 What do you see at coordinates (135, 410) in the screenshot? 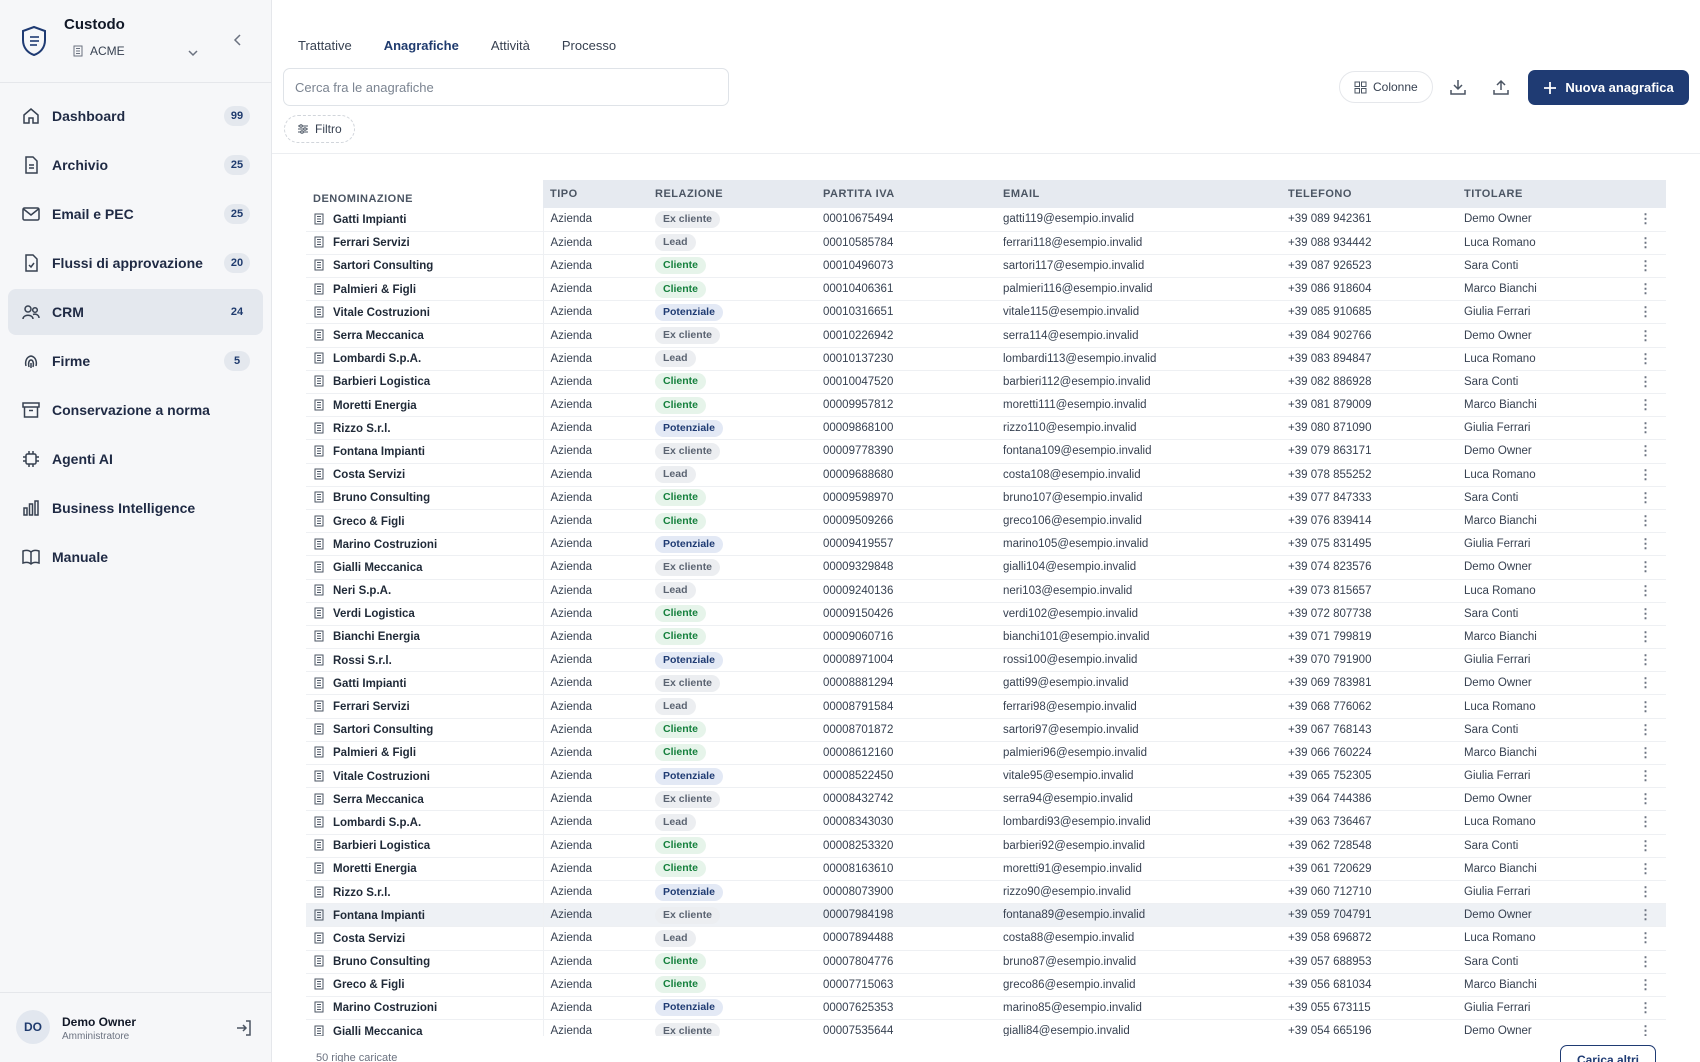
I see `sidebar-item-conservazione-a-norma: Conservazione a norma` at bounding box center [135, 410].